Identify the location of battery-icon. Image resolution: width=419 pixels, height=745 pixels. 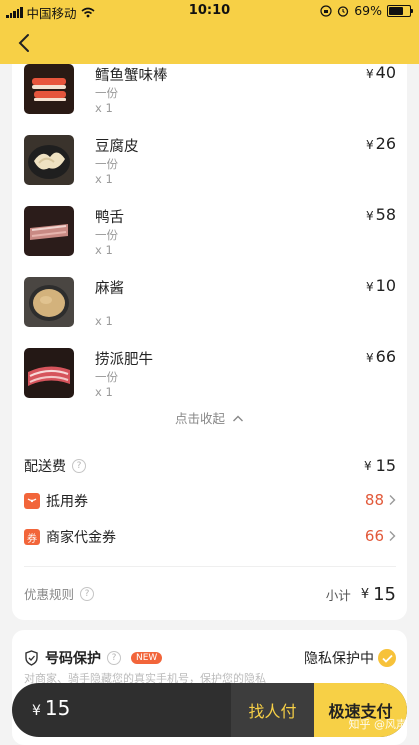
(400, 10).